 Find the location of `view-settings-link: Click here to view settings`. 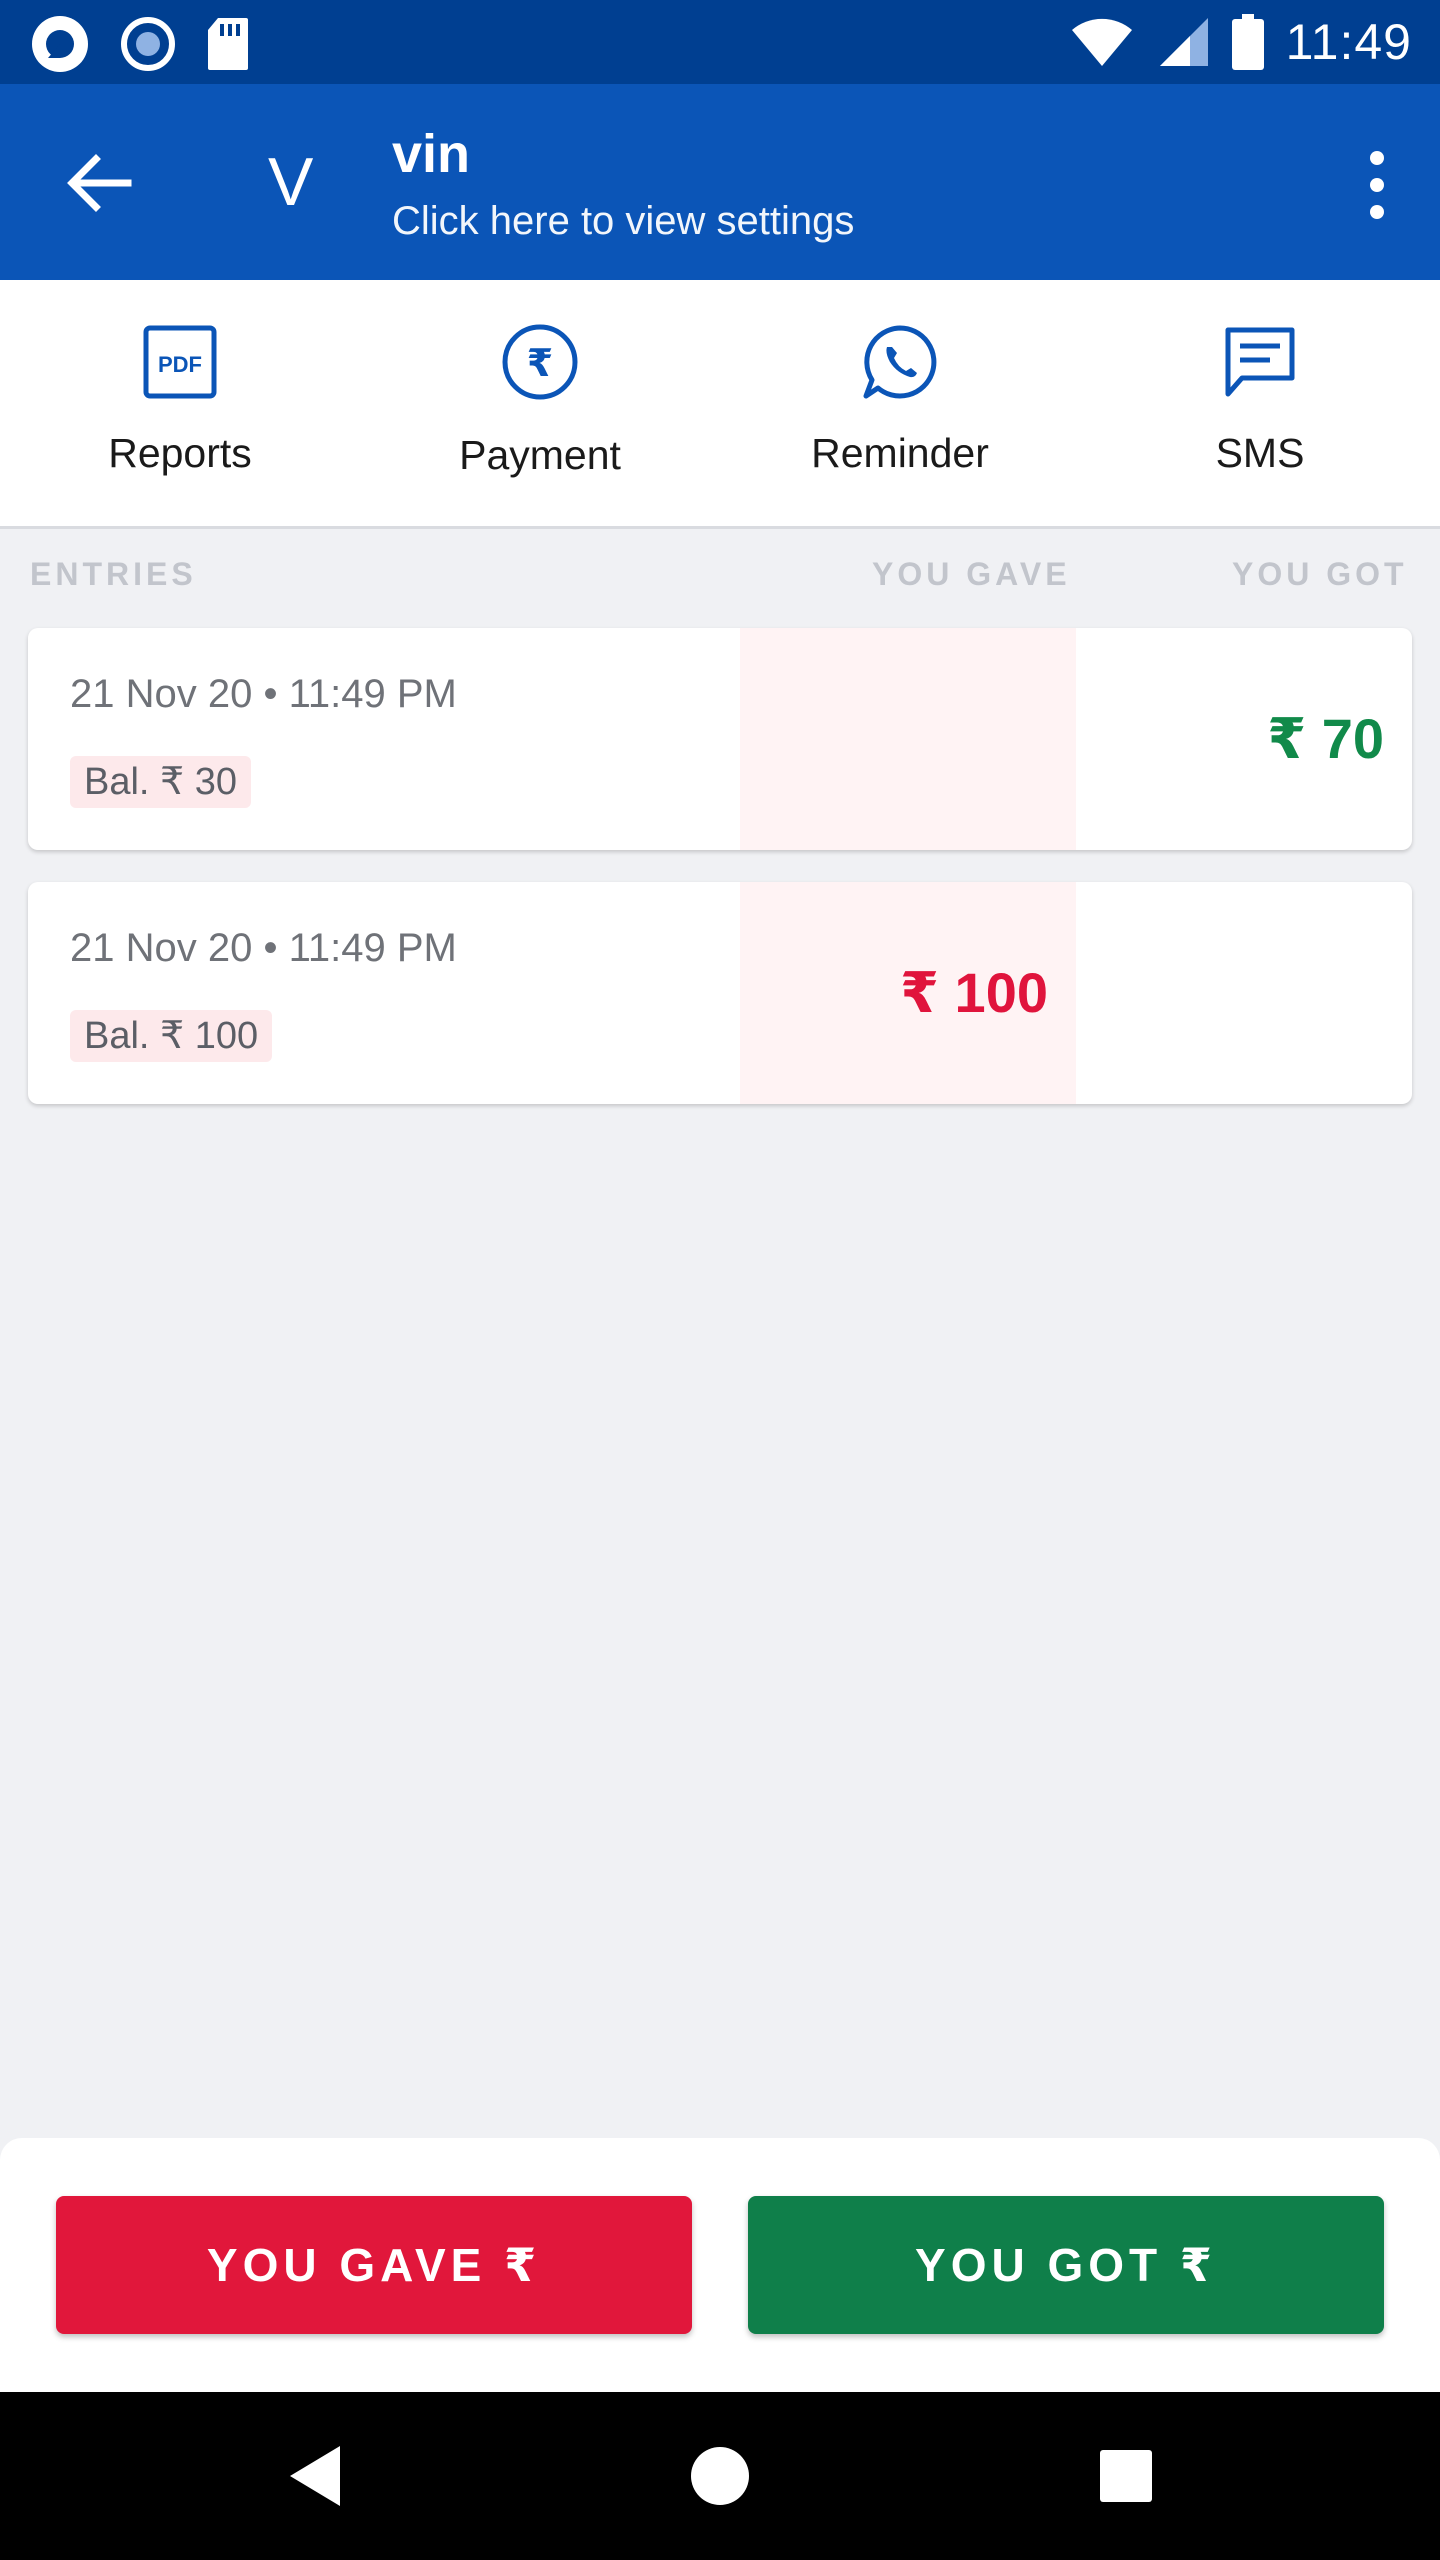

view-settings-link: Click here to view settings is located at coordinates (623, 221).